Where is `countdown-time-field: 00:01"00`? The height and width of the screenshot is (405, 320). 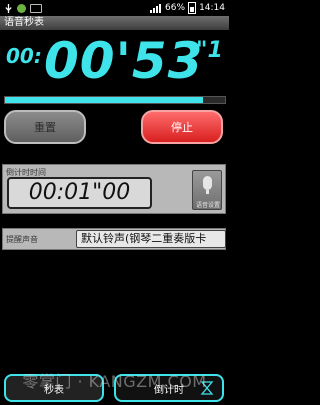
countdown-time-field: 00:01"00 is located at coordinates (79, 193).